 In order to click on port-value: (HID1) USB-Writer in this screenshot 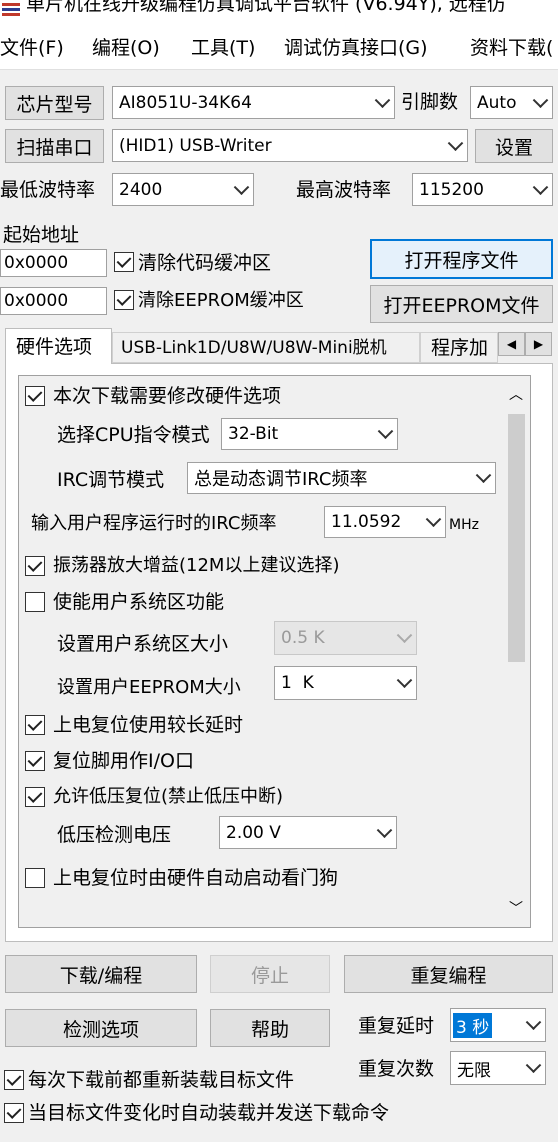, I will do `click(195, 145)`.